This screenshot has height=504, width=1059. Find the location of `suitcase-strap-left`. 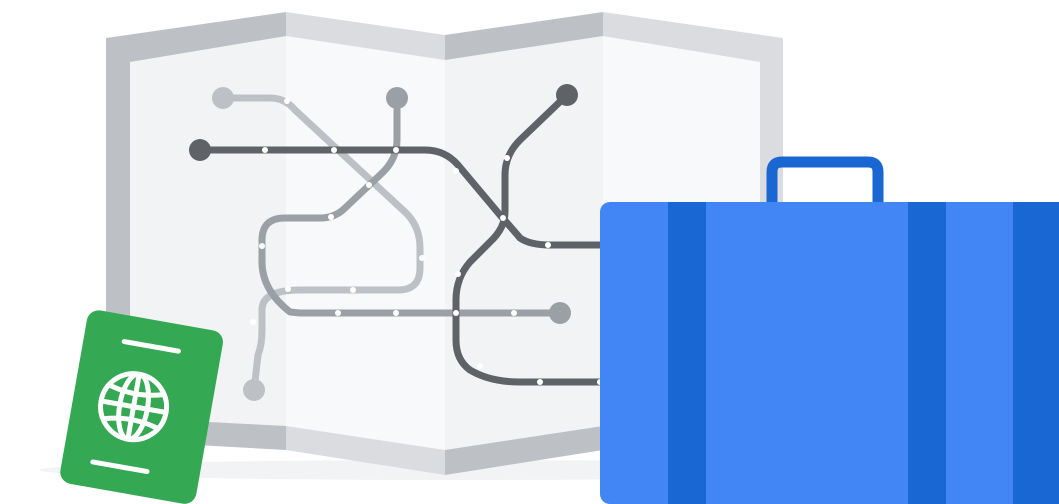

suitcase-strap-left is located at coordinates (687, 353).